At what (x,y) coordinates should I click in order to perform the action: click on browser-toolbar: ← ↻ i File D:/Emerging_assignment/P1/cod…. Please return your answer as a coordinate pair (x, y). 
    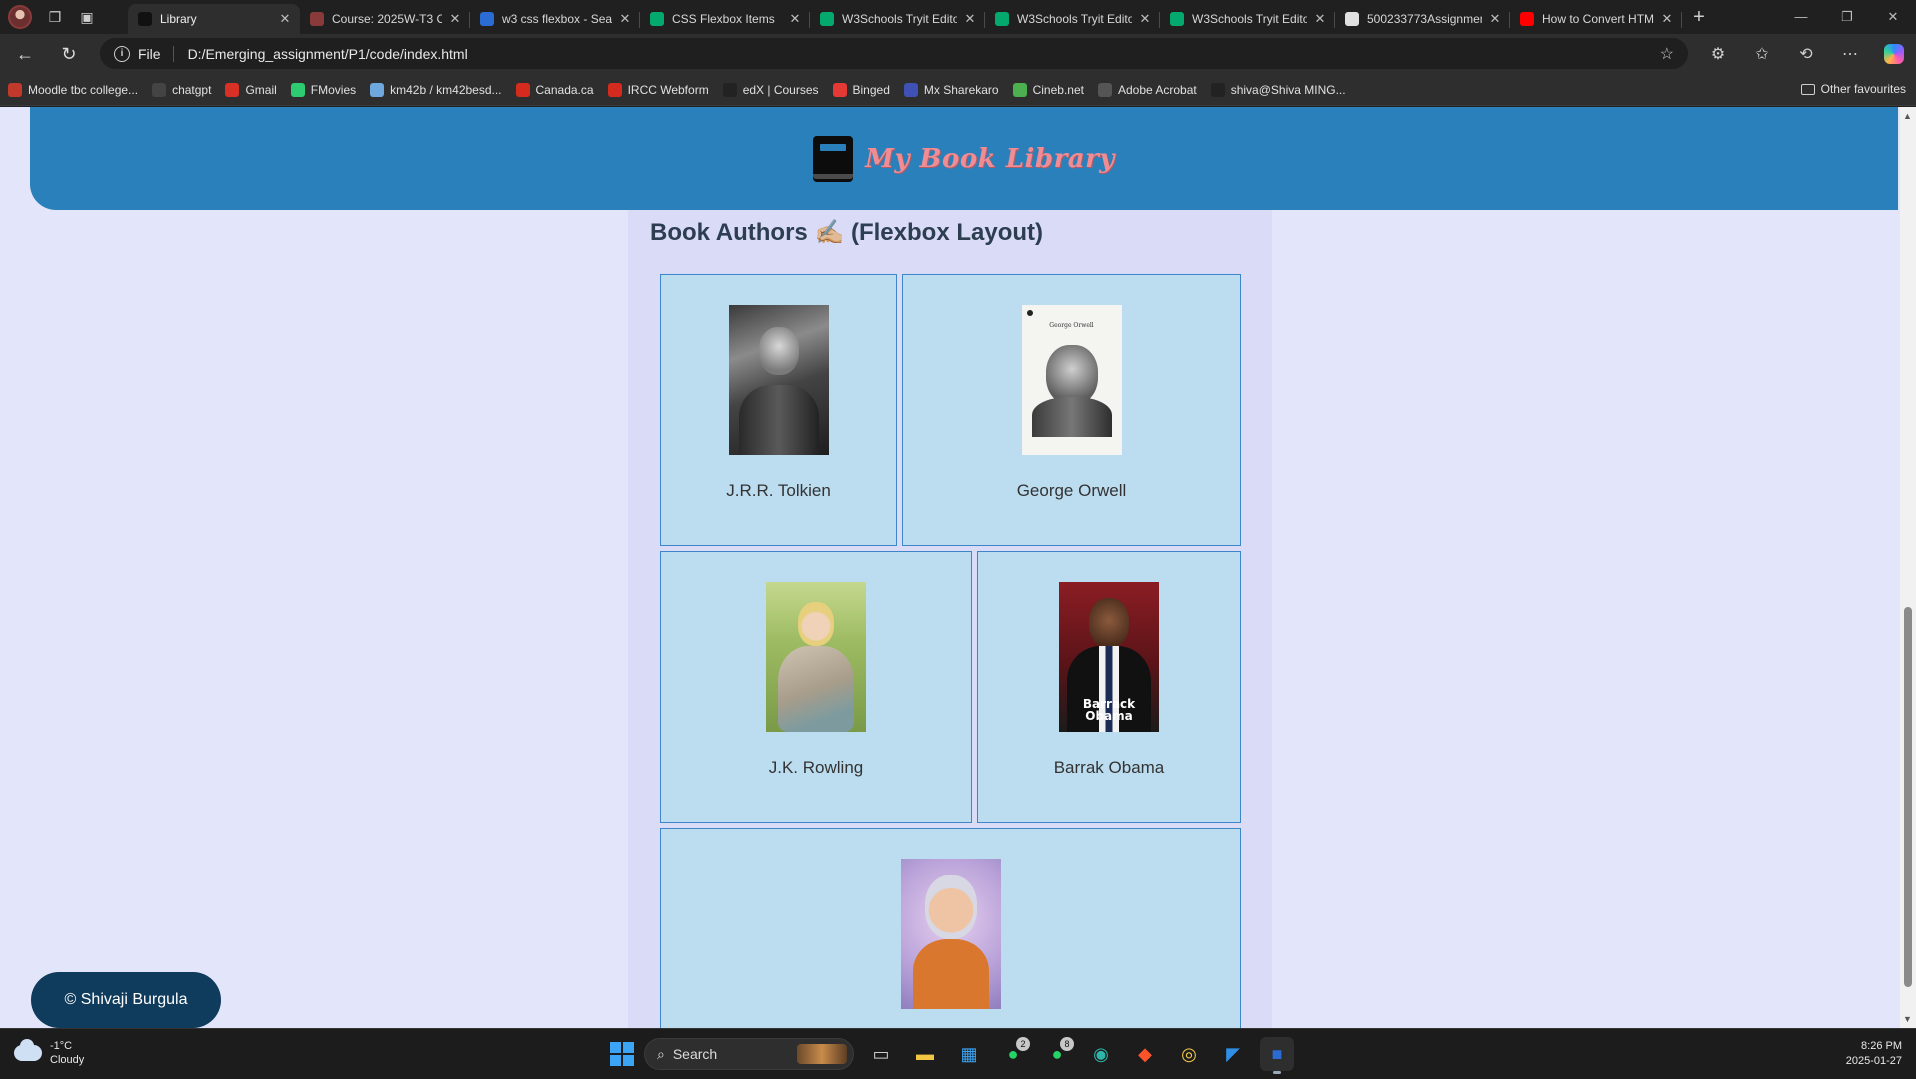
    Looking at the image, I should click on (958, 54).